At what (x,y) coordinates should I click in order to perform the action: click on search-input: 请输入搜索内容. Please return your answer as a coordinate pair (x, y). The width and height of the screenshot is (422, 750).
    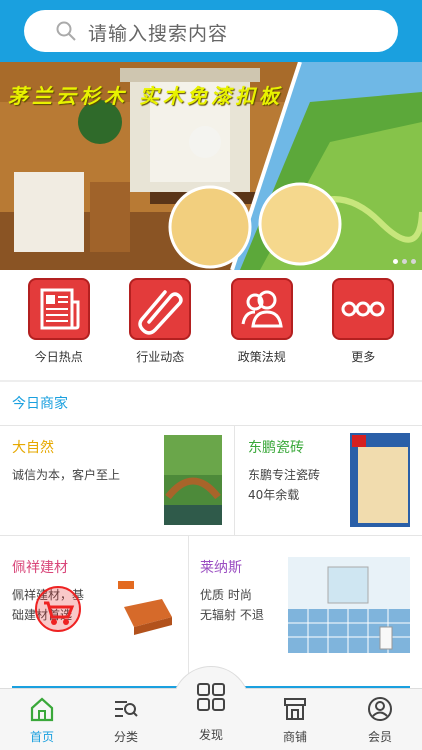
    Looking at the image, I should click on (211, 31).